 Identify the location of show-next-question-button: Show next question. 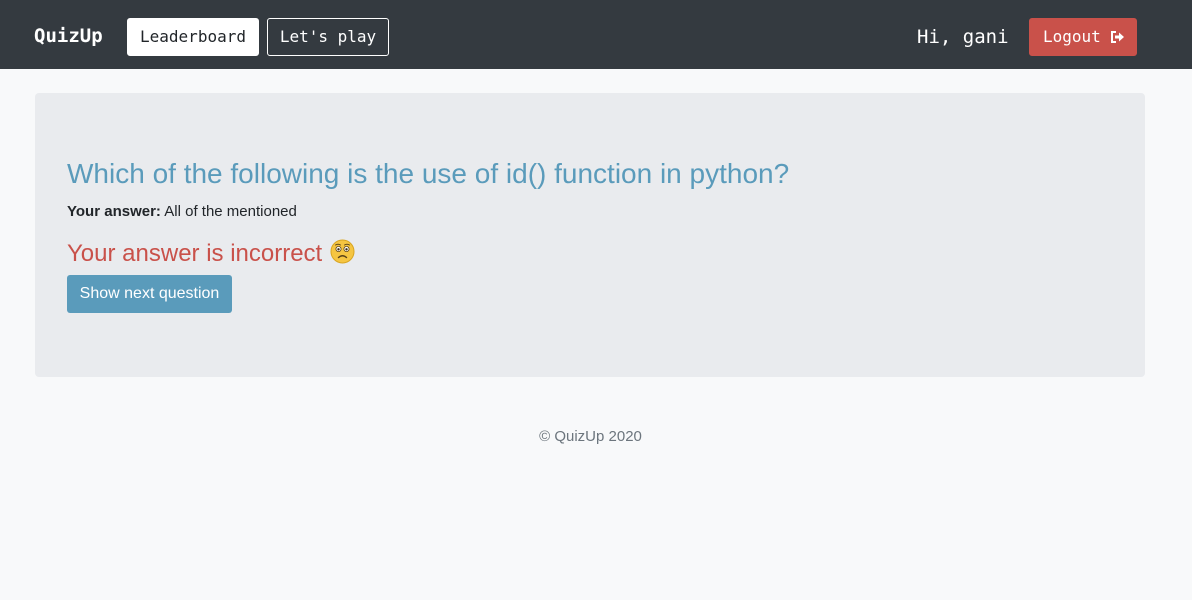
(149, 294).